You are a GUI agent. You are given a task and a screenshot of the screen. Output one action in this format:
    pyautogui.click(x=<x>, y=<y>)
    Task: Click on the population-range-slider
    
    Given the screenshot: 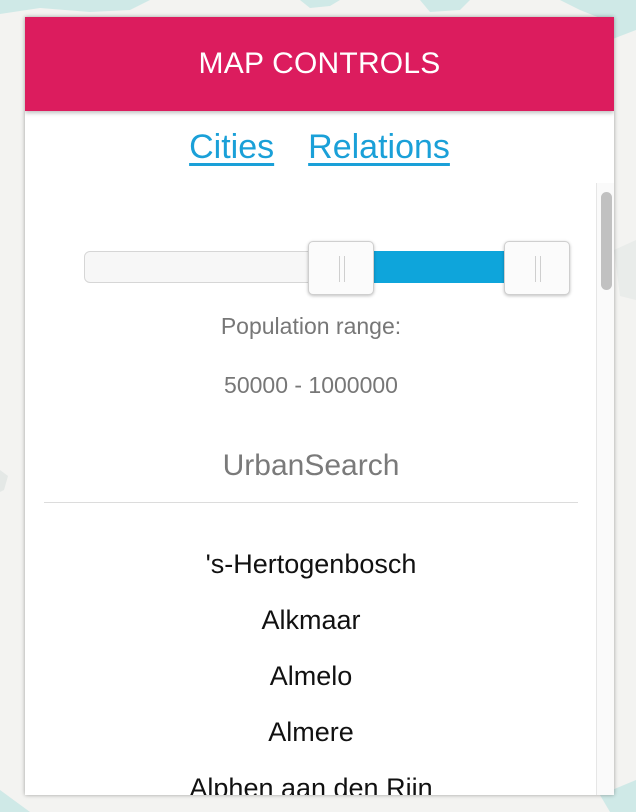 What is the action you would take?
    pyautogui.click(x=328, y=264)
    